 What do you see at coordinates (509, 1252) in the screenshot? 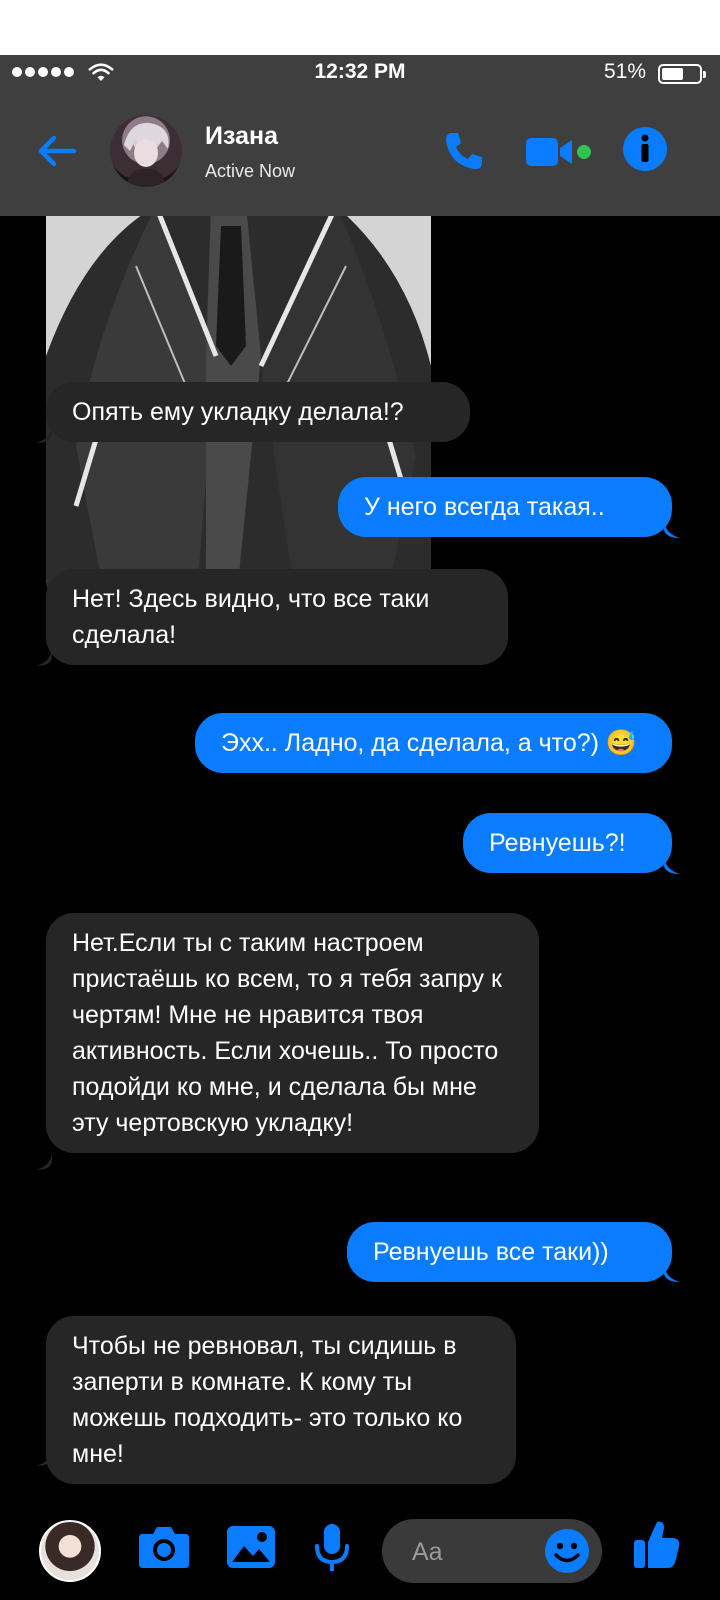
I see `message-outgoing: Ревнуешь все таки))` at bounding box center [509, 1252].